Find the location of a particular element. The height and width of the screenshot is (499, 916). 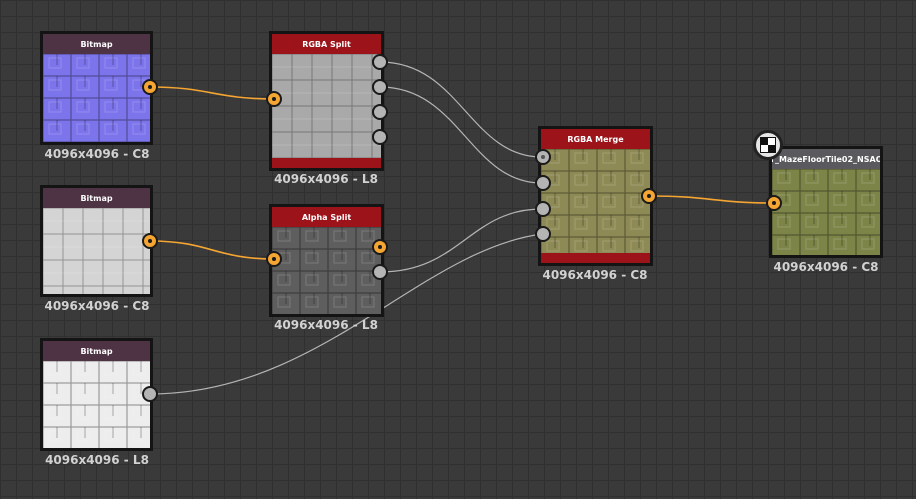

node-title: RGBA Merge is located at coordinates (595, 139).